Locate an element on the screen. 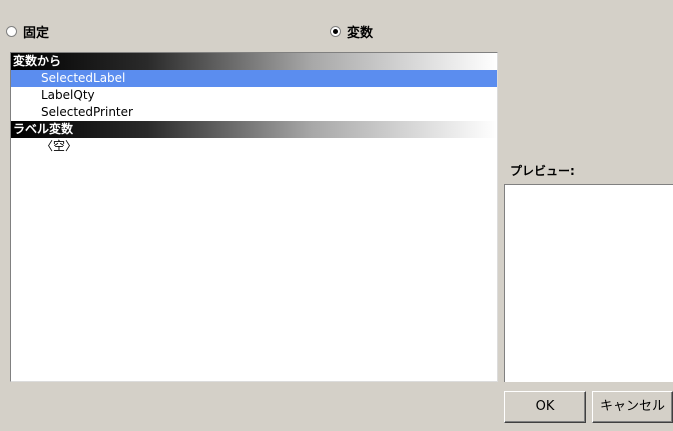 The height and width of the screenshot is (431, 673). preview-label: プレビュー: is located at coordinates (542, 171).